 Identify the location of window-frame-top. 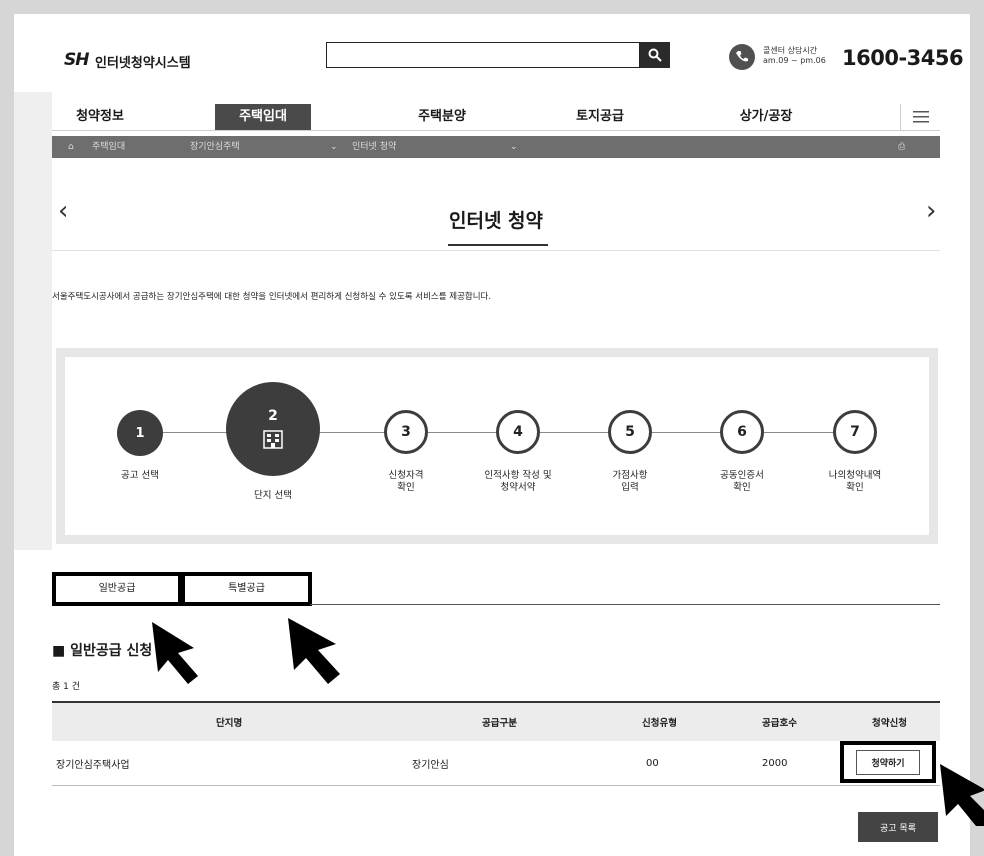
(492, 7).